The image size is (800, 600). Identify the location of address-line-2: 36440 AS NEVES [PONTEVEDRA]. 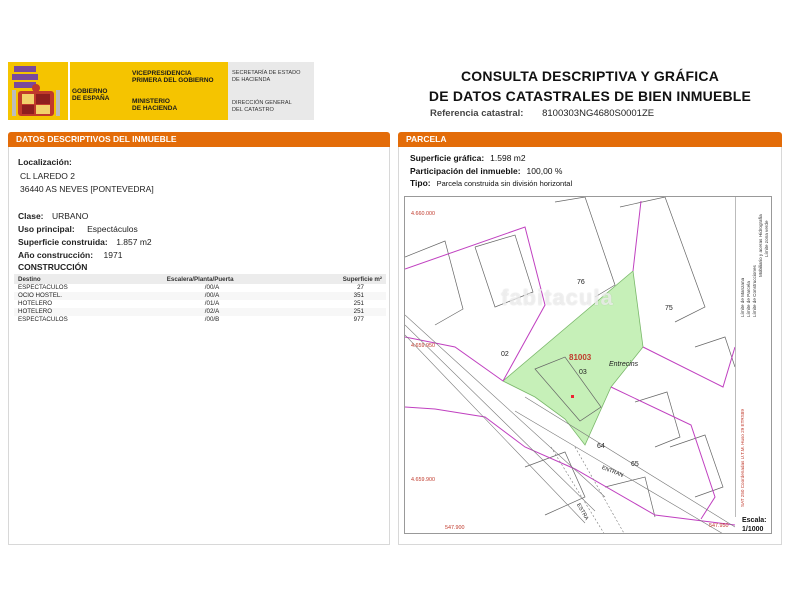
(87, 189).